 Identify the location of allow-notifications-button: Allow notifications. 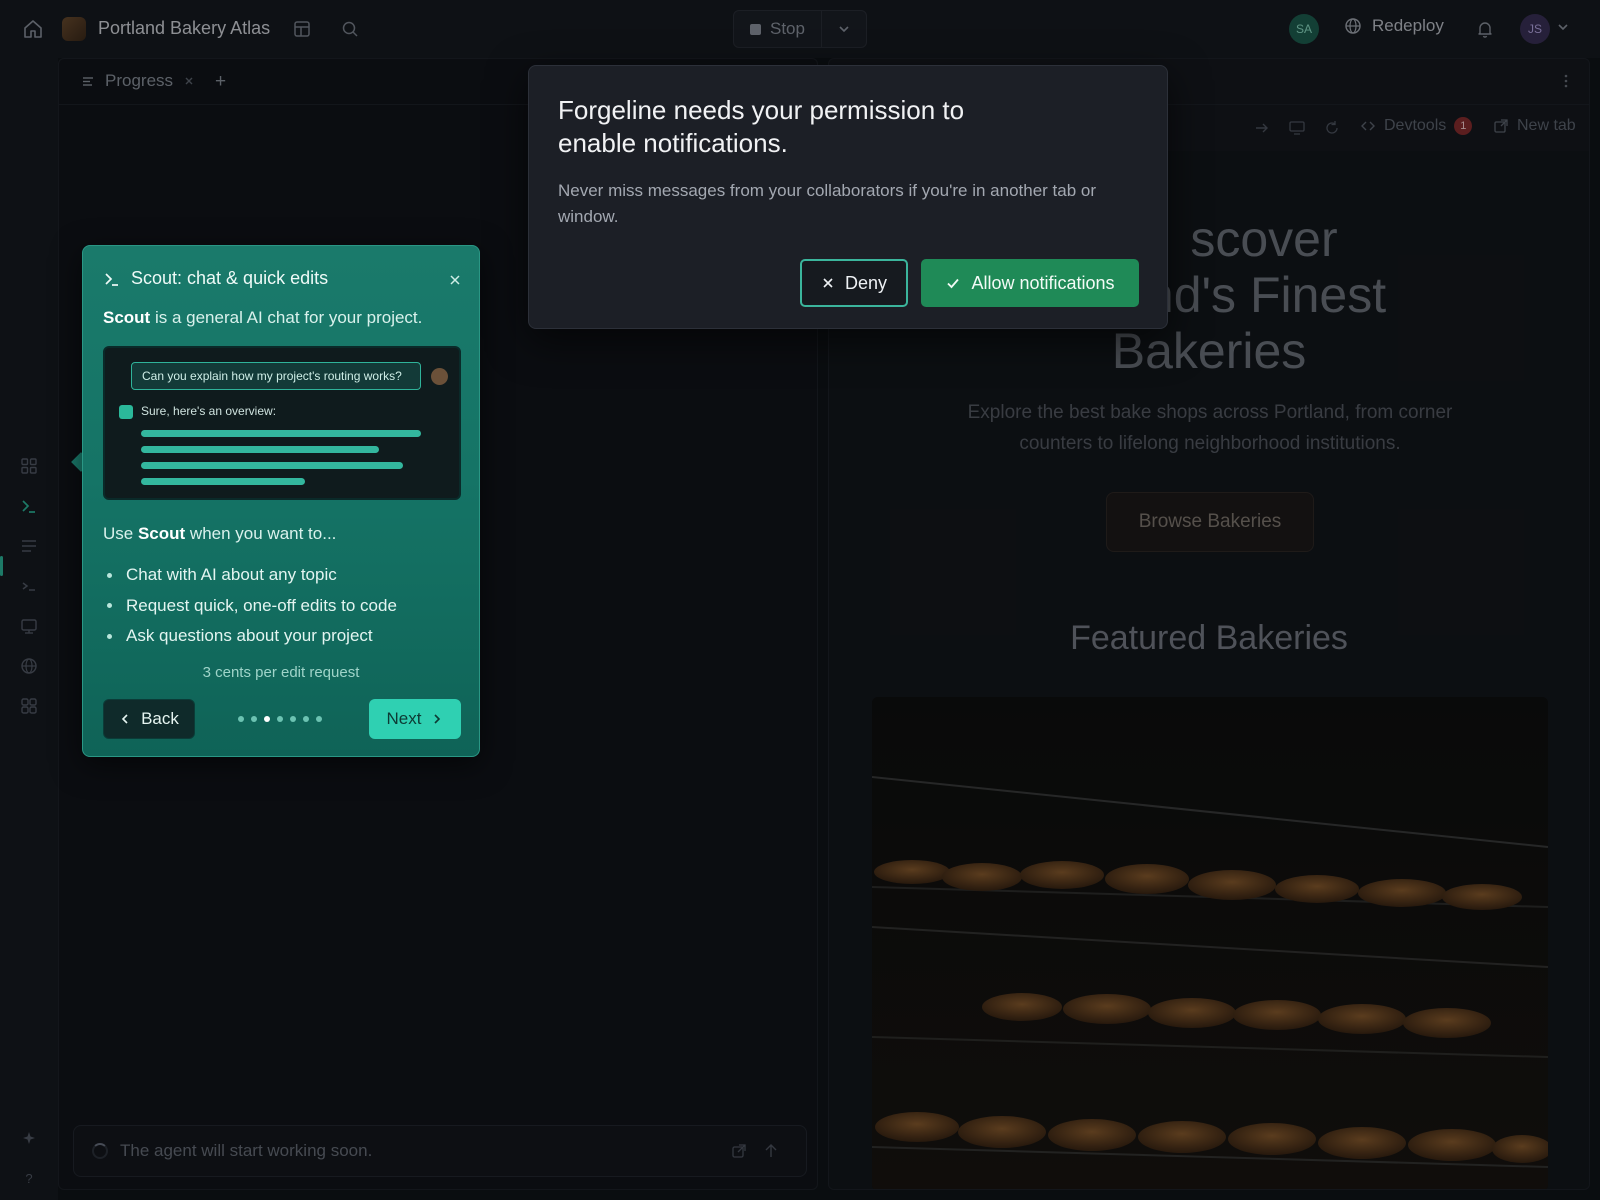
(1030, 283).